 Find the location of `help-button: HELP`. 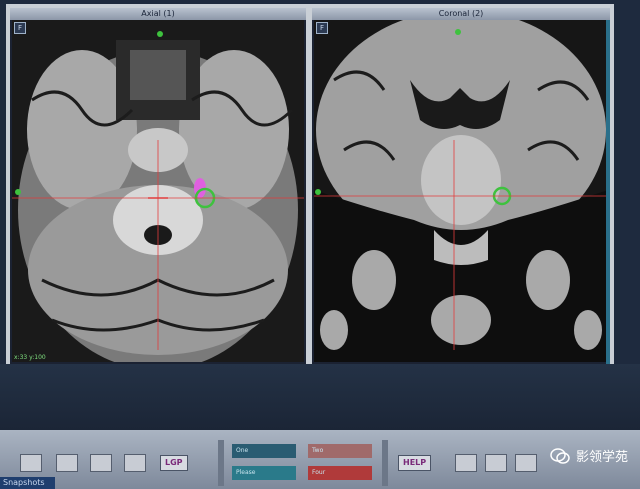

help-button: HELP is located at coordinates (415, 463).